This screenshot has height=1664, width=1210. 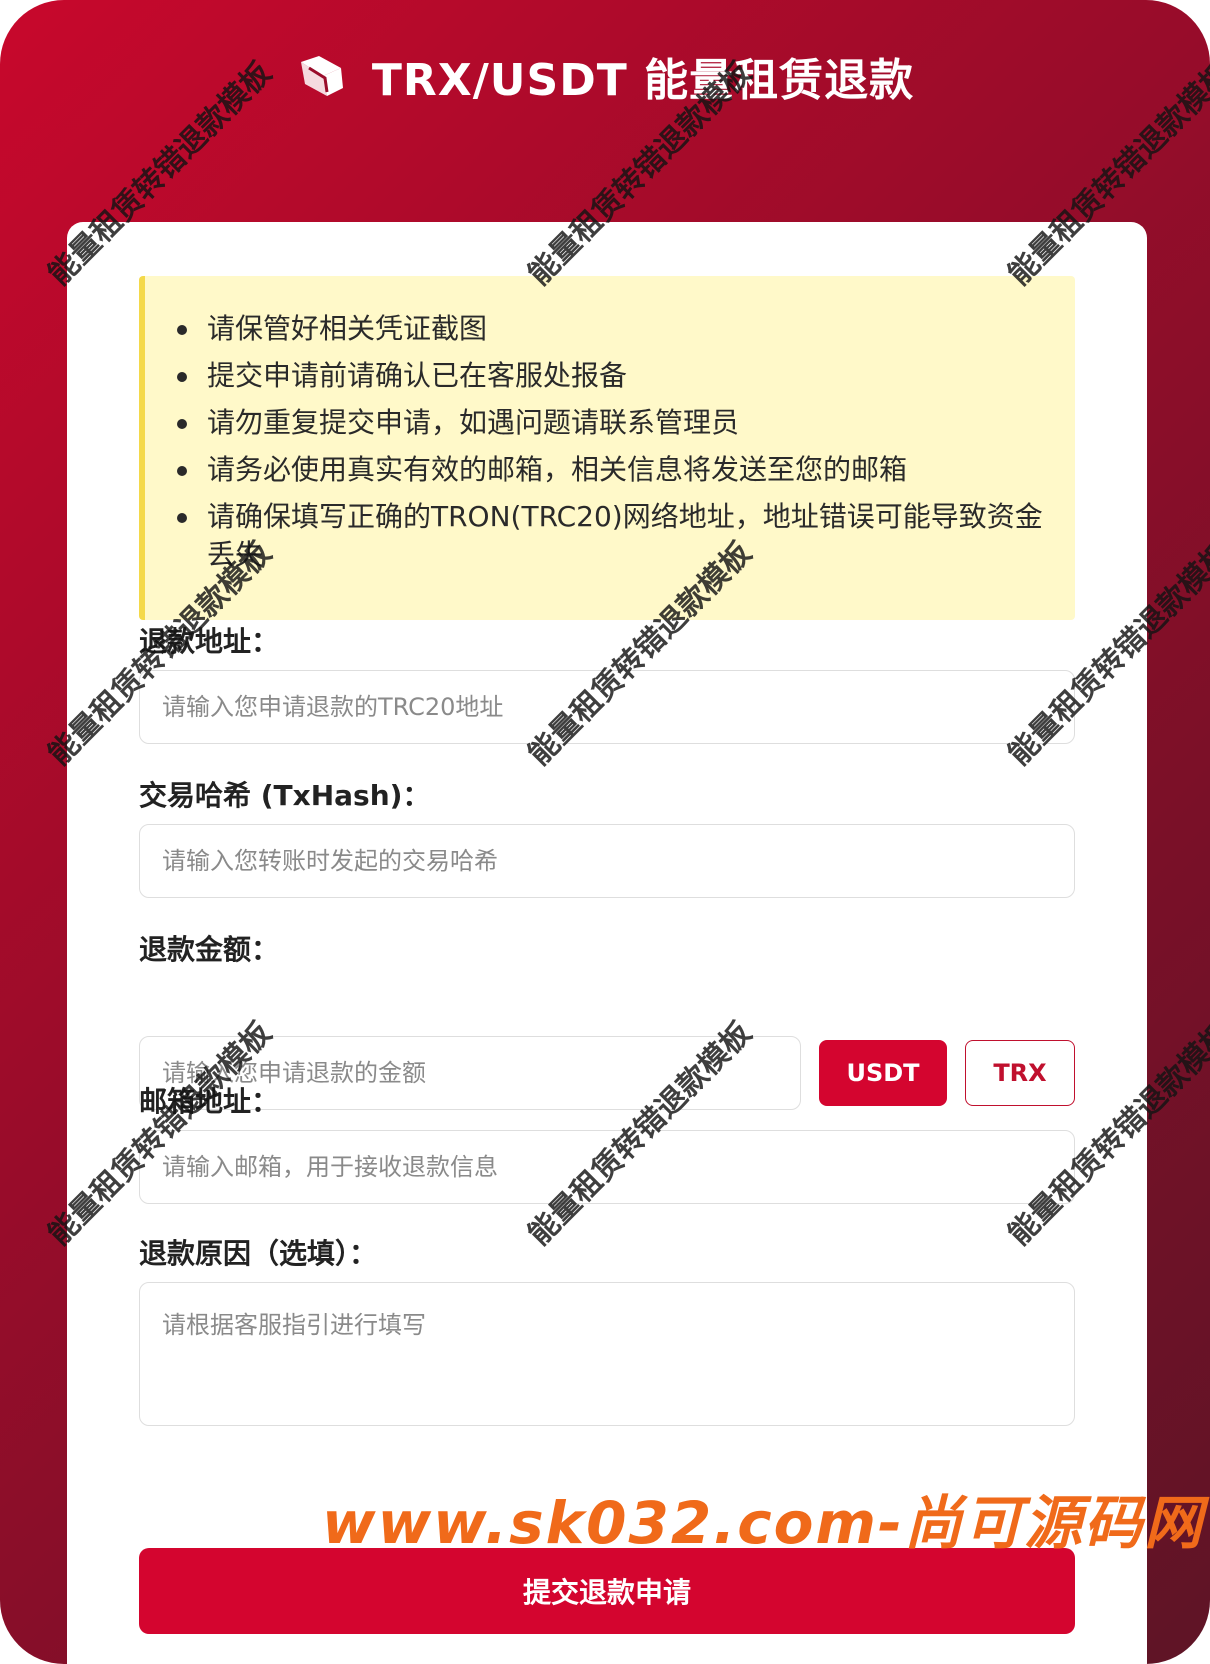 What do you see at coordinates (883, 1073) in the screenshot?
I see `currency-usdt-button: USDT` at bounding box center [883, 1073].